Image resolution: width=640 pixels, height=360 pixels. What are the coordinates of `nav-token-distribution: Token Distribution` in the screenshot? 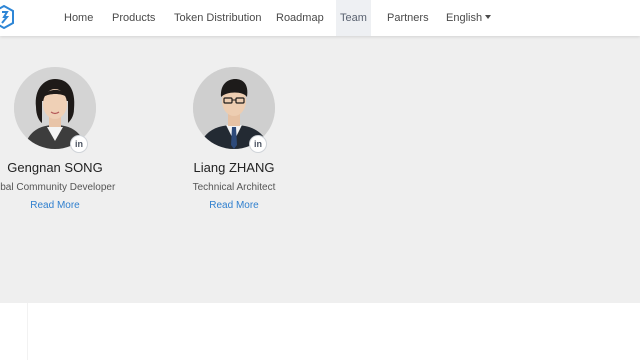 It's located at (217, 18).